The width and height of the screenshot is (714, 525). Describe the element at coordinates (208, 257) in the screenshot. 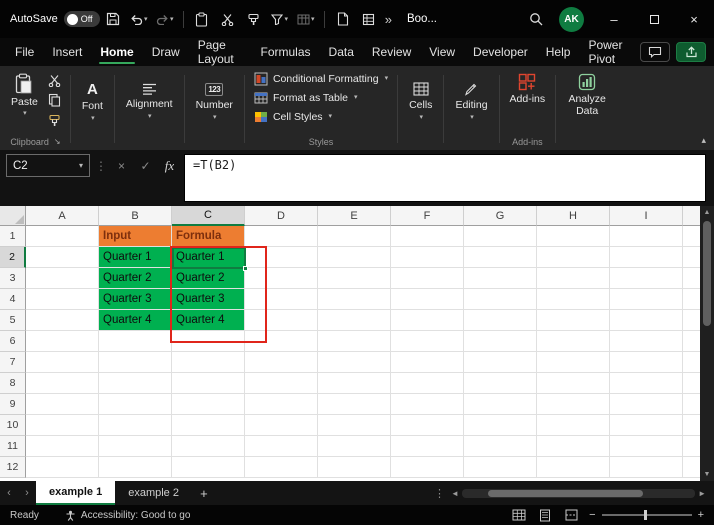

I see `cell-C2: Quarter 1` at that location.